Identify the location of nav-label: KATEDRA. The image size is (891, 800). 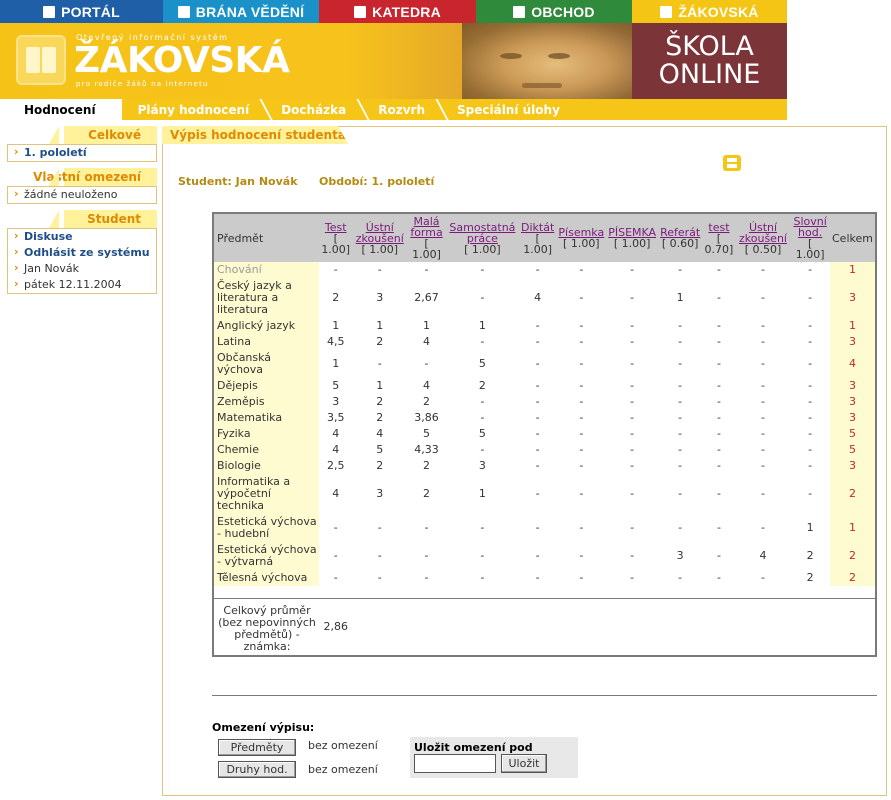
(406, 11).